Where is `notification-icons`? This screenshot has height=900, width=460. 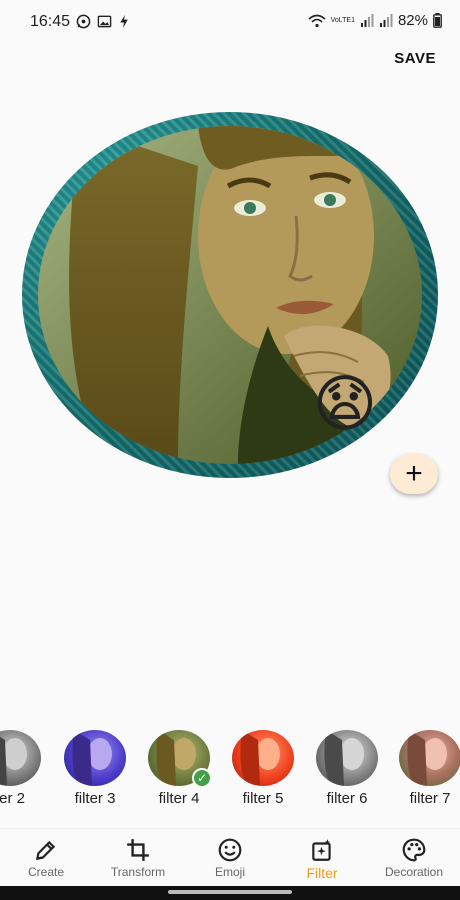 notification-icons is located at coordinates (103, 21).